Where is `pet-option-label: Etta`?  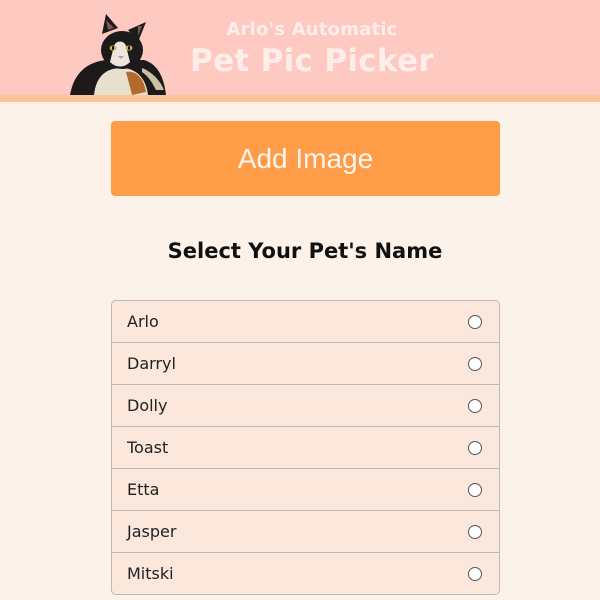 pet-option-label: Etta is located at coordinates (143, 489).